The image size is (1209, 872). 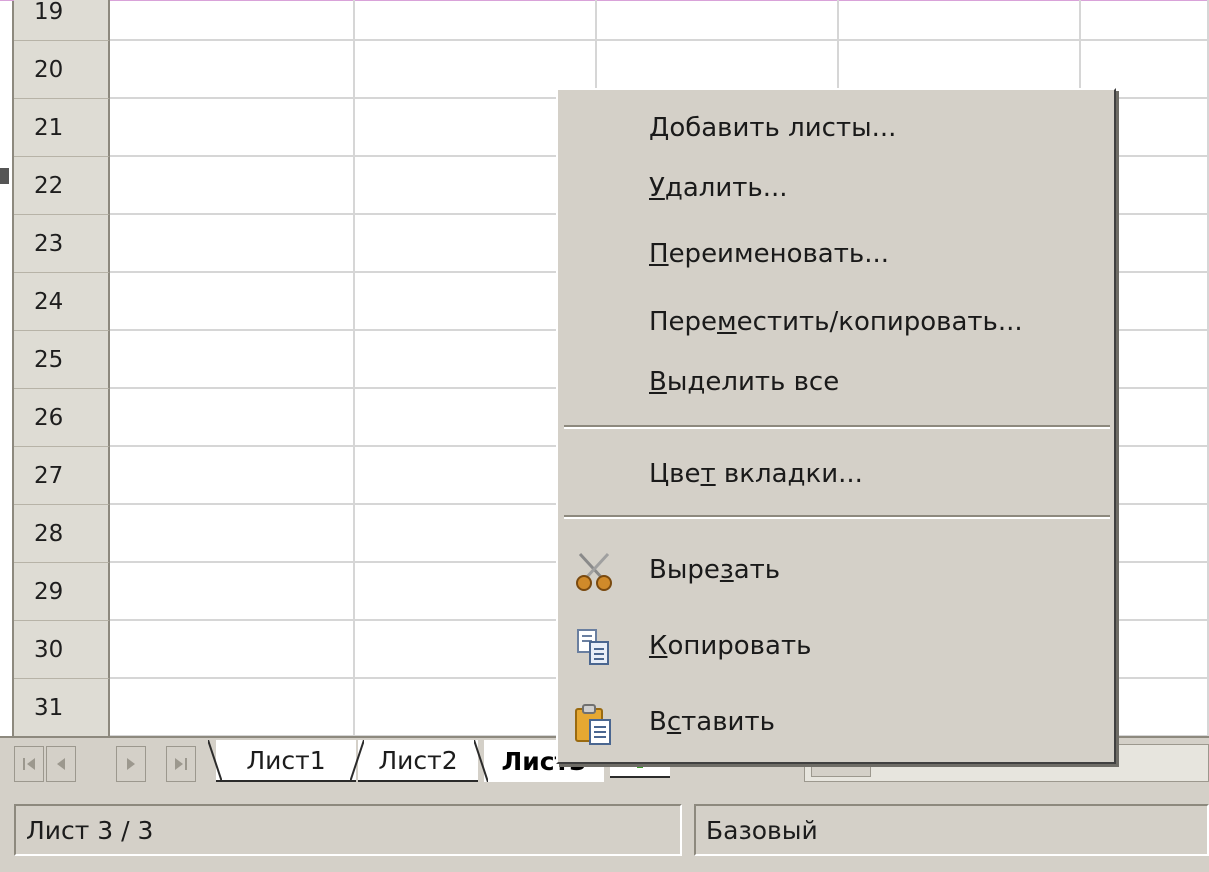 What do you see at coordinates (593, 647) in the screenshot?
I see `copy-icon` at bounding box center [593, 647].